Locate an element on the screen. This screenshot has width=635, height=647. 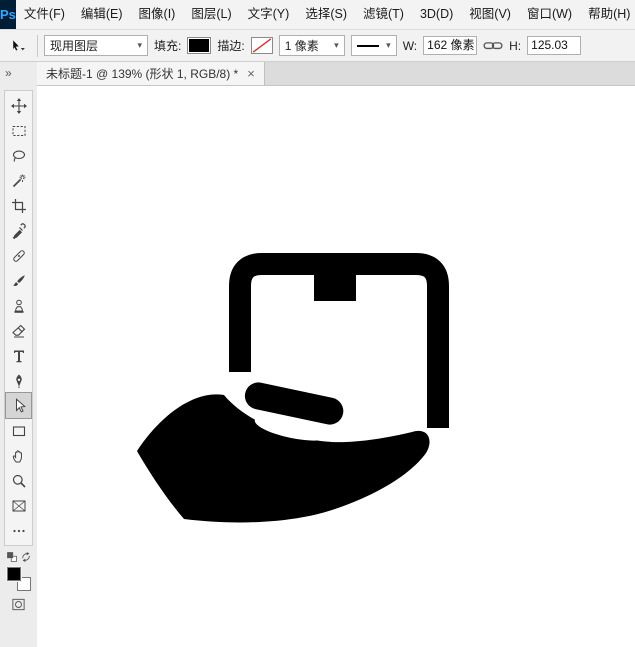
crop-tool is located at coordinates (18, 205).